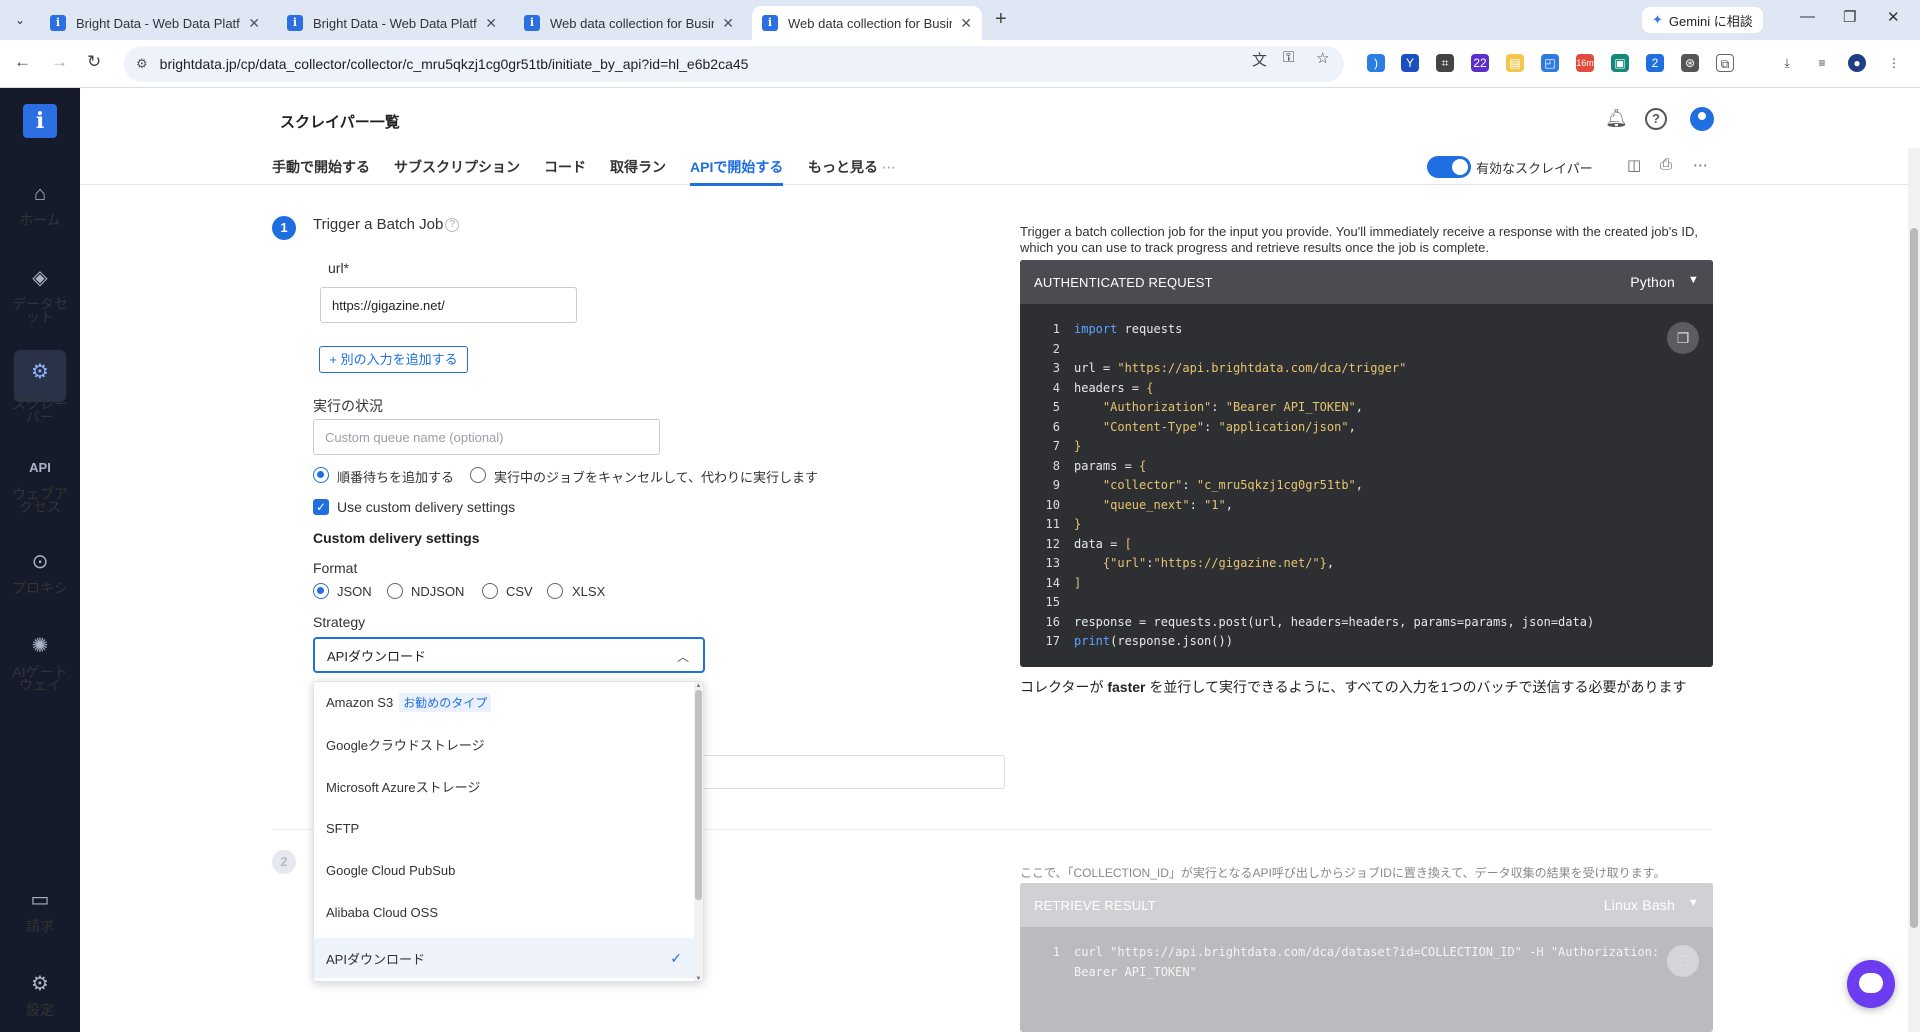 Image resolution: width=1920 pixels, height=1032 pixels. Describe the element at coordinates (1585, 63) in the screenshot. I see `extension-icon: 16m` at that location.